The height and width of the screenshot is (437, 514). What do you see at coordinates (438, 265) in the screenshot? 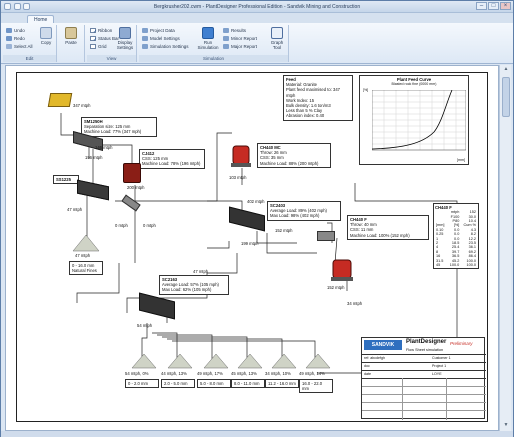
I see `grading-table-cell: 45` at bounding box center [438, 265].